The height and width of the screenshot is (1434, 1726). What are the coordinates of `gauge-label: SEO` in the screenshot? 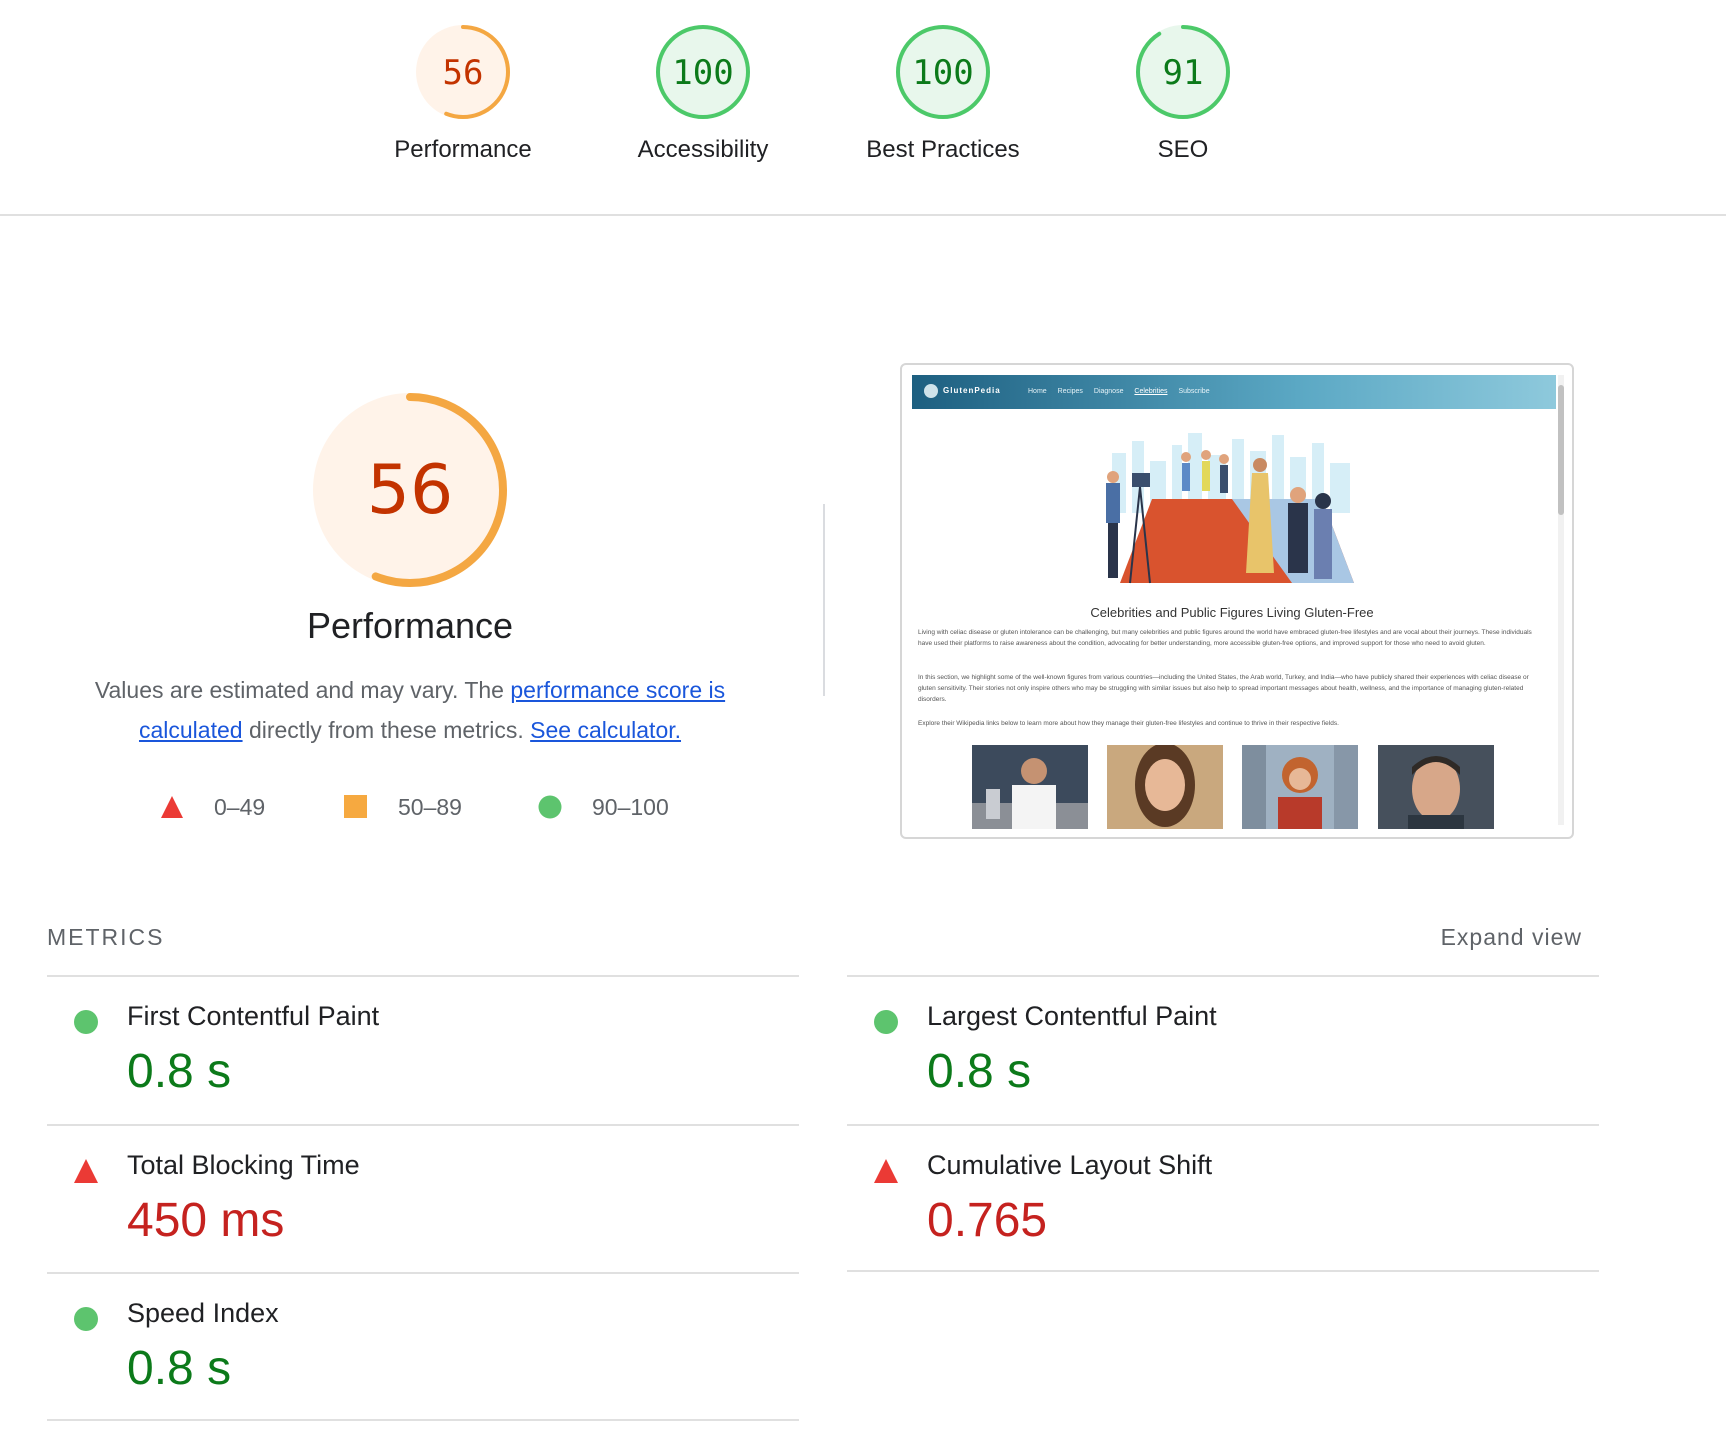 It's located at (1183, 149).